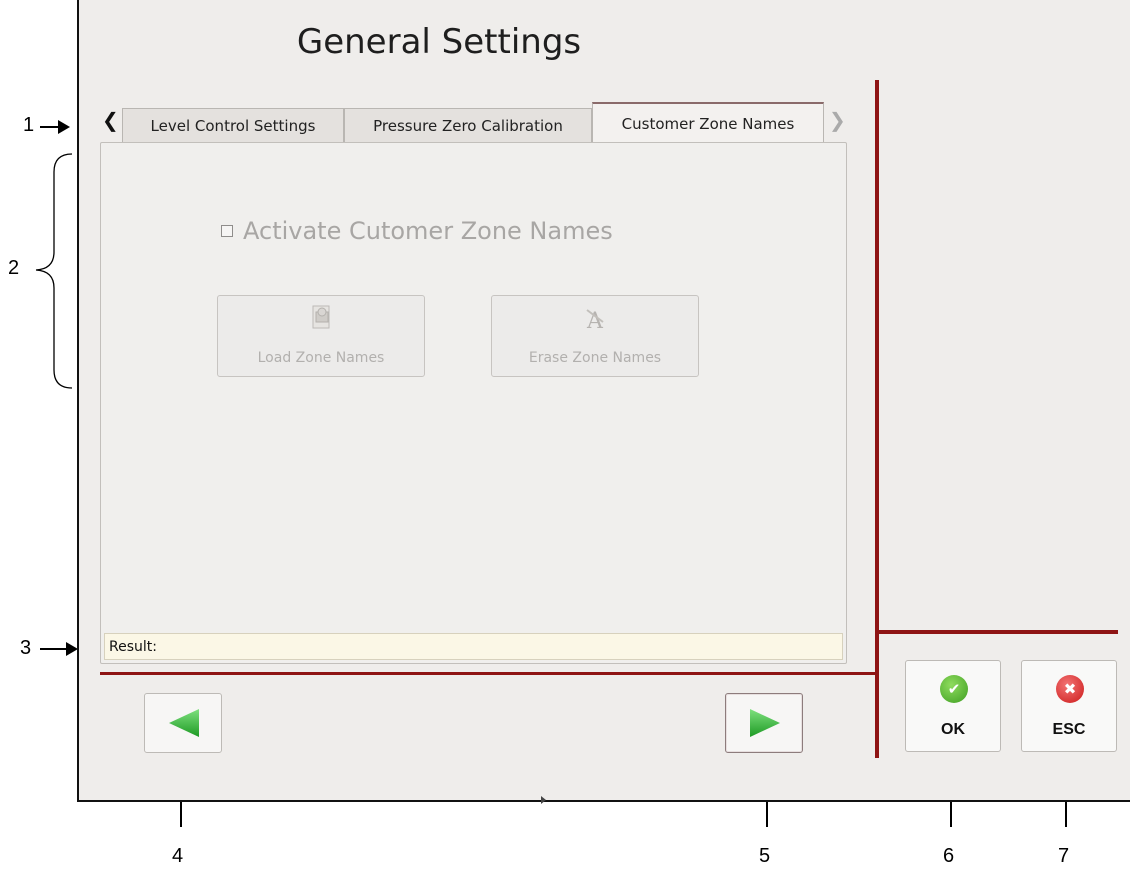 Image resolution: width=1130 pixels, height=872 pixels. Describe the element at coordinates (233, 125) in the screenshot. I see `tab-level-control-settings: Level Control Settings` at that location.